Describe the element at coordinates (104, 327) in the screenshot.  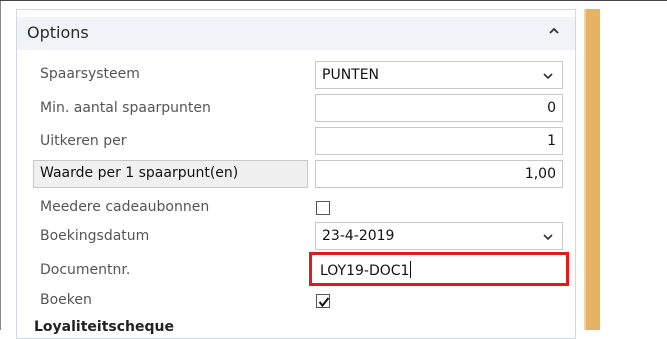
I see `loyaliteitscheque-section-label: Loyaliteitscheque` at that location.